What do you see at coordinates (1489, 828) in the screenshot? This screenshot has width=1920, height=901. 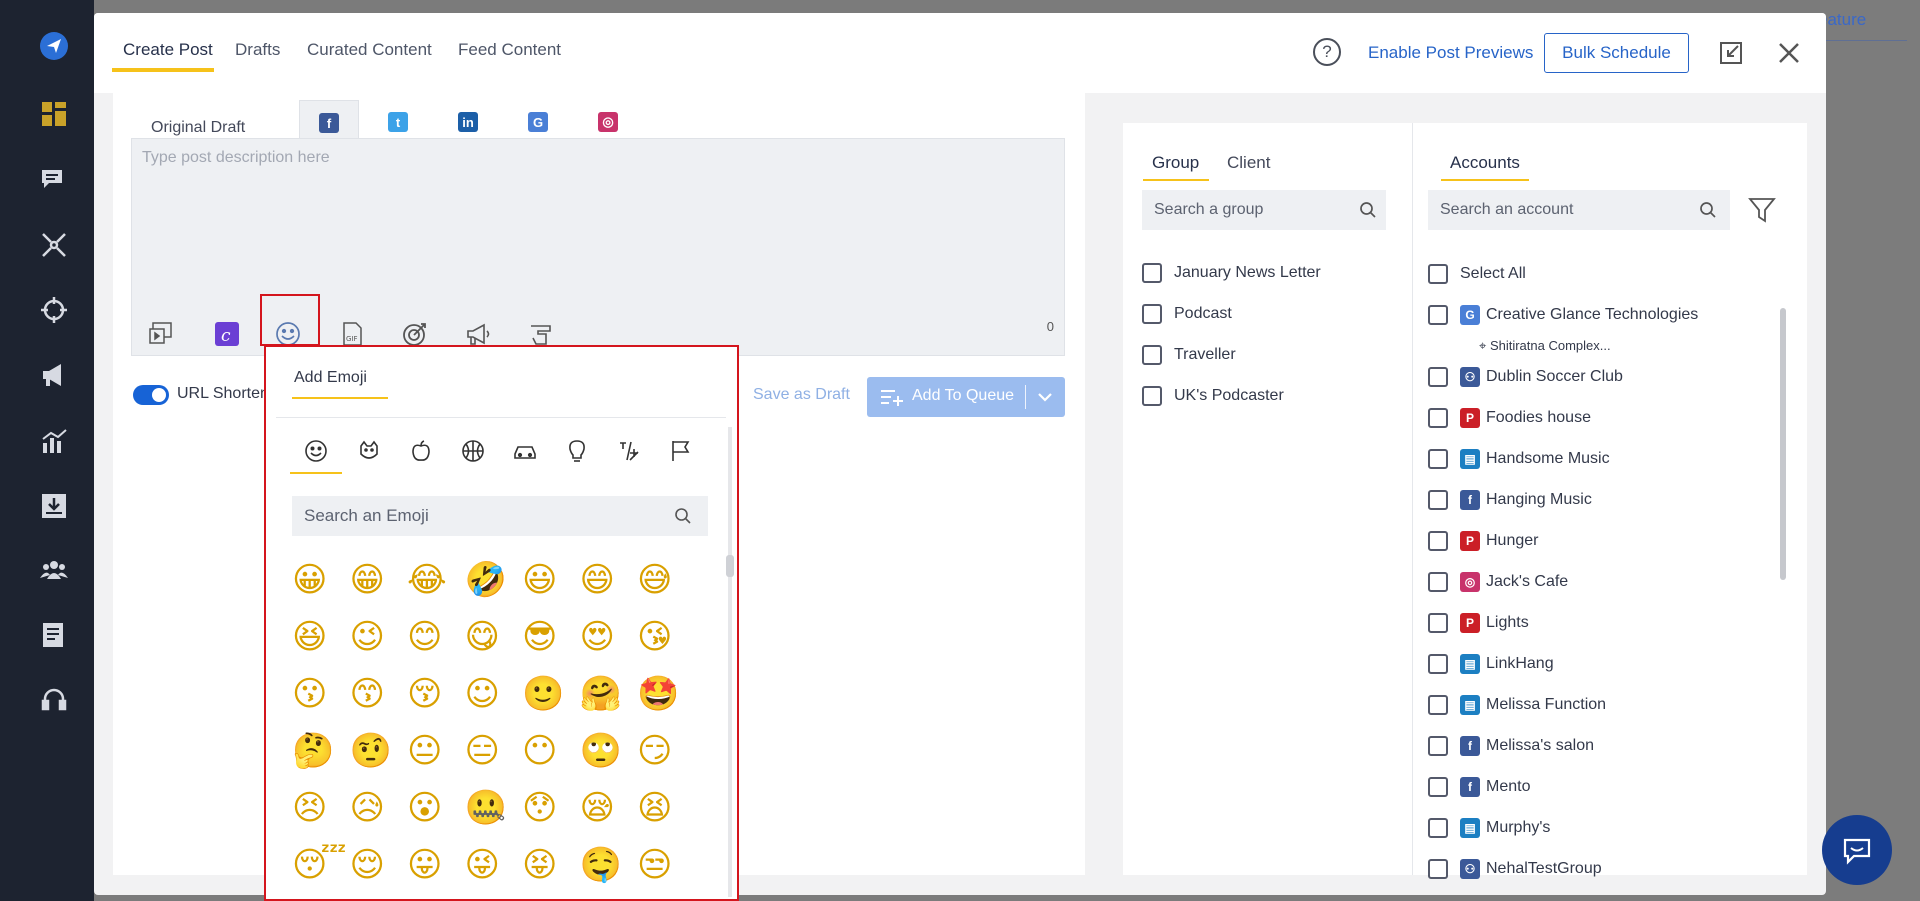 I see `account-item: ▤ Murphy's` at bounding box center [1489, 828].